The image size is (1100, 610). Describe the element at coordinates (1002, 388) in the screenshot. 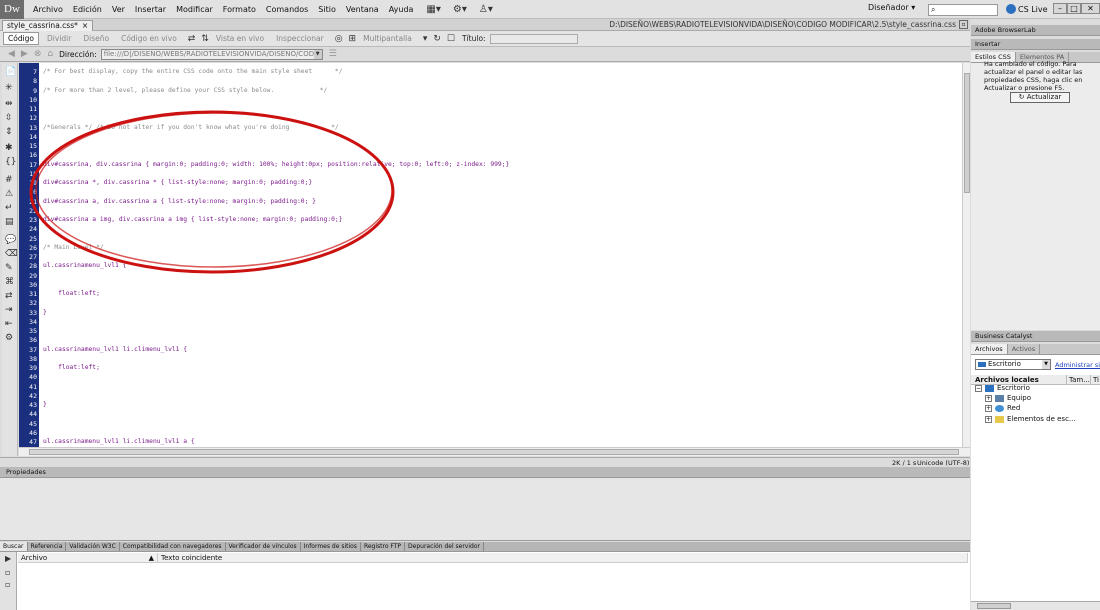

I see `tree-item-escritorio: − Escritorio` at that location.